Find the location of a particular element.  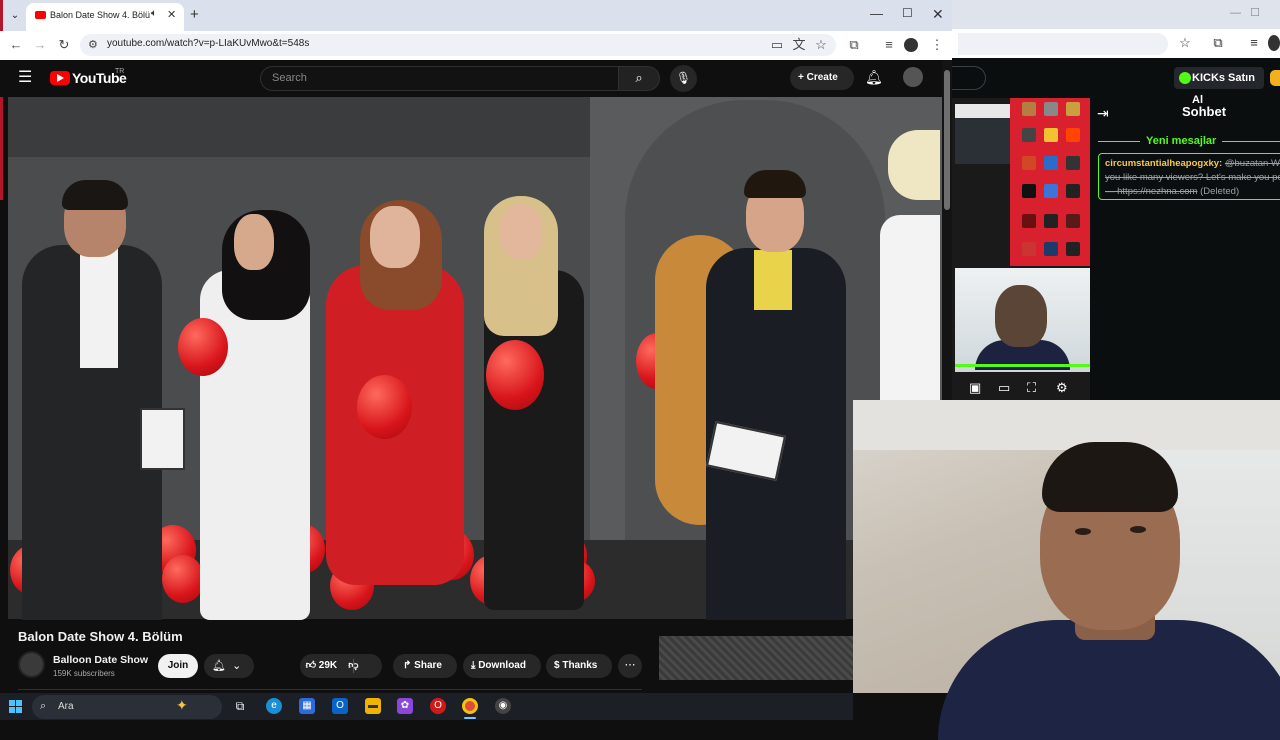

sidebar-ad-thumbnail is located at coordinates (756, 658).